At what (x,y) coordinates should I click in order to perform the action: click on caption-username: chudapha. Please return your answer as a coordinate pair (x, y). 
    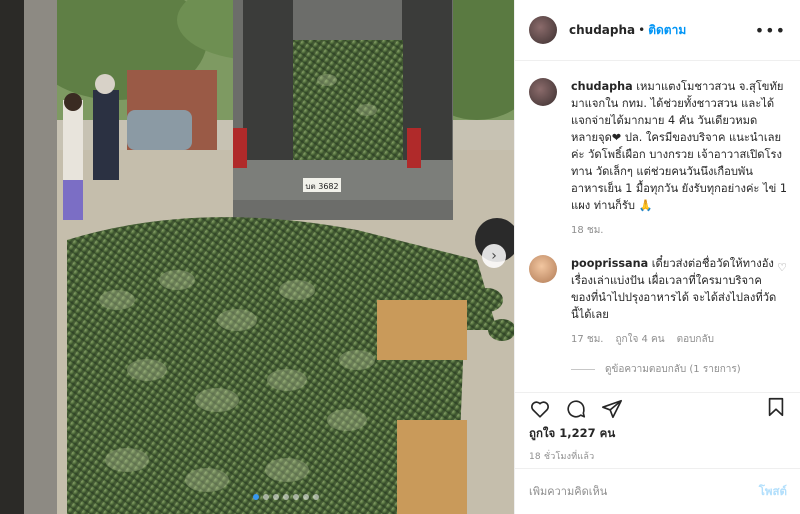
    Looking at the image, I should click on (602, 86).